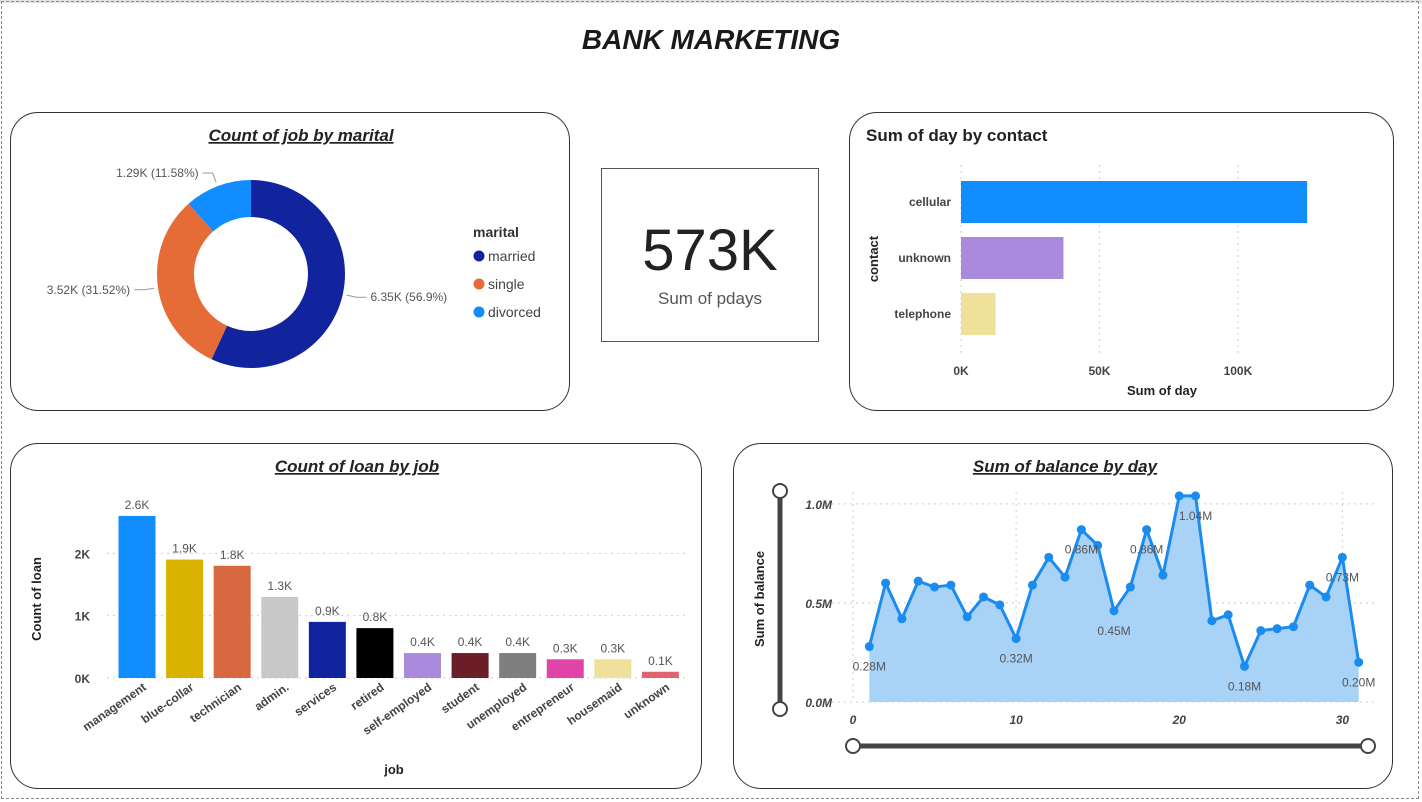 This screenshot has width=1422, height=802. I want to click on loan-data-label: 1.8K, so click(232, 555).